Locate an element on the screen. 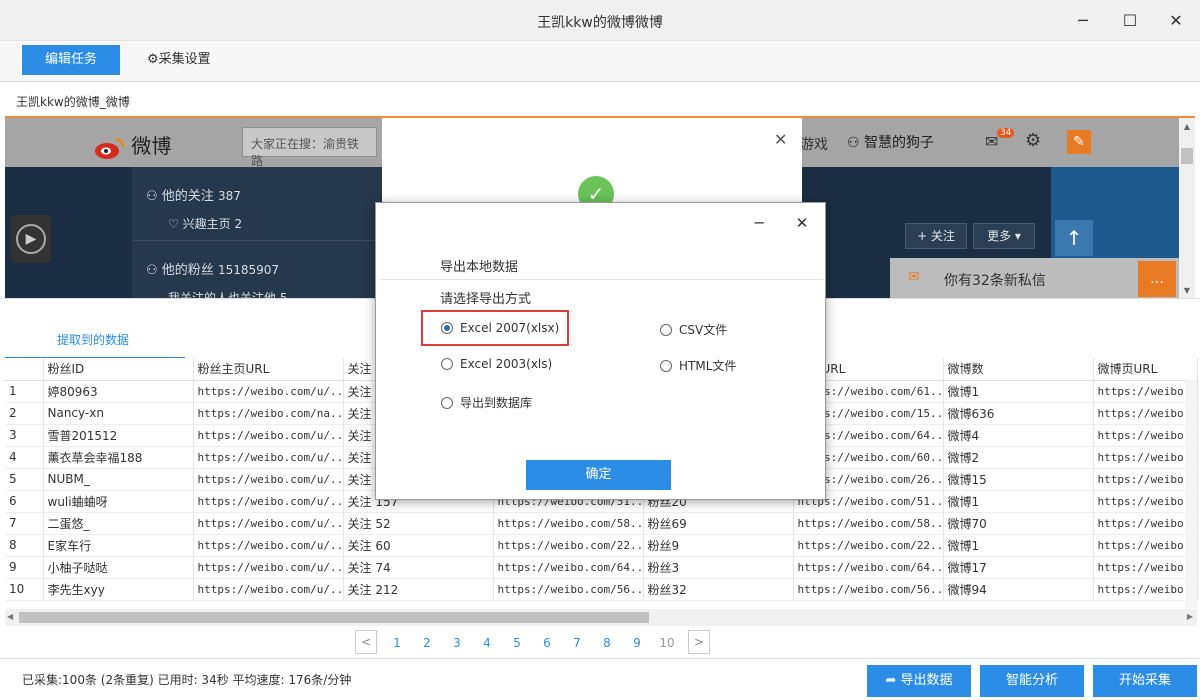 The image size is (1200, 700). back-to-top-icon: ↑ is located at coordinates (1074, 238).